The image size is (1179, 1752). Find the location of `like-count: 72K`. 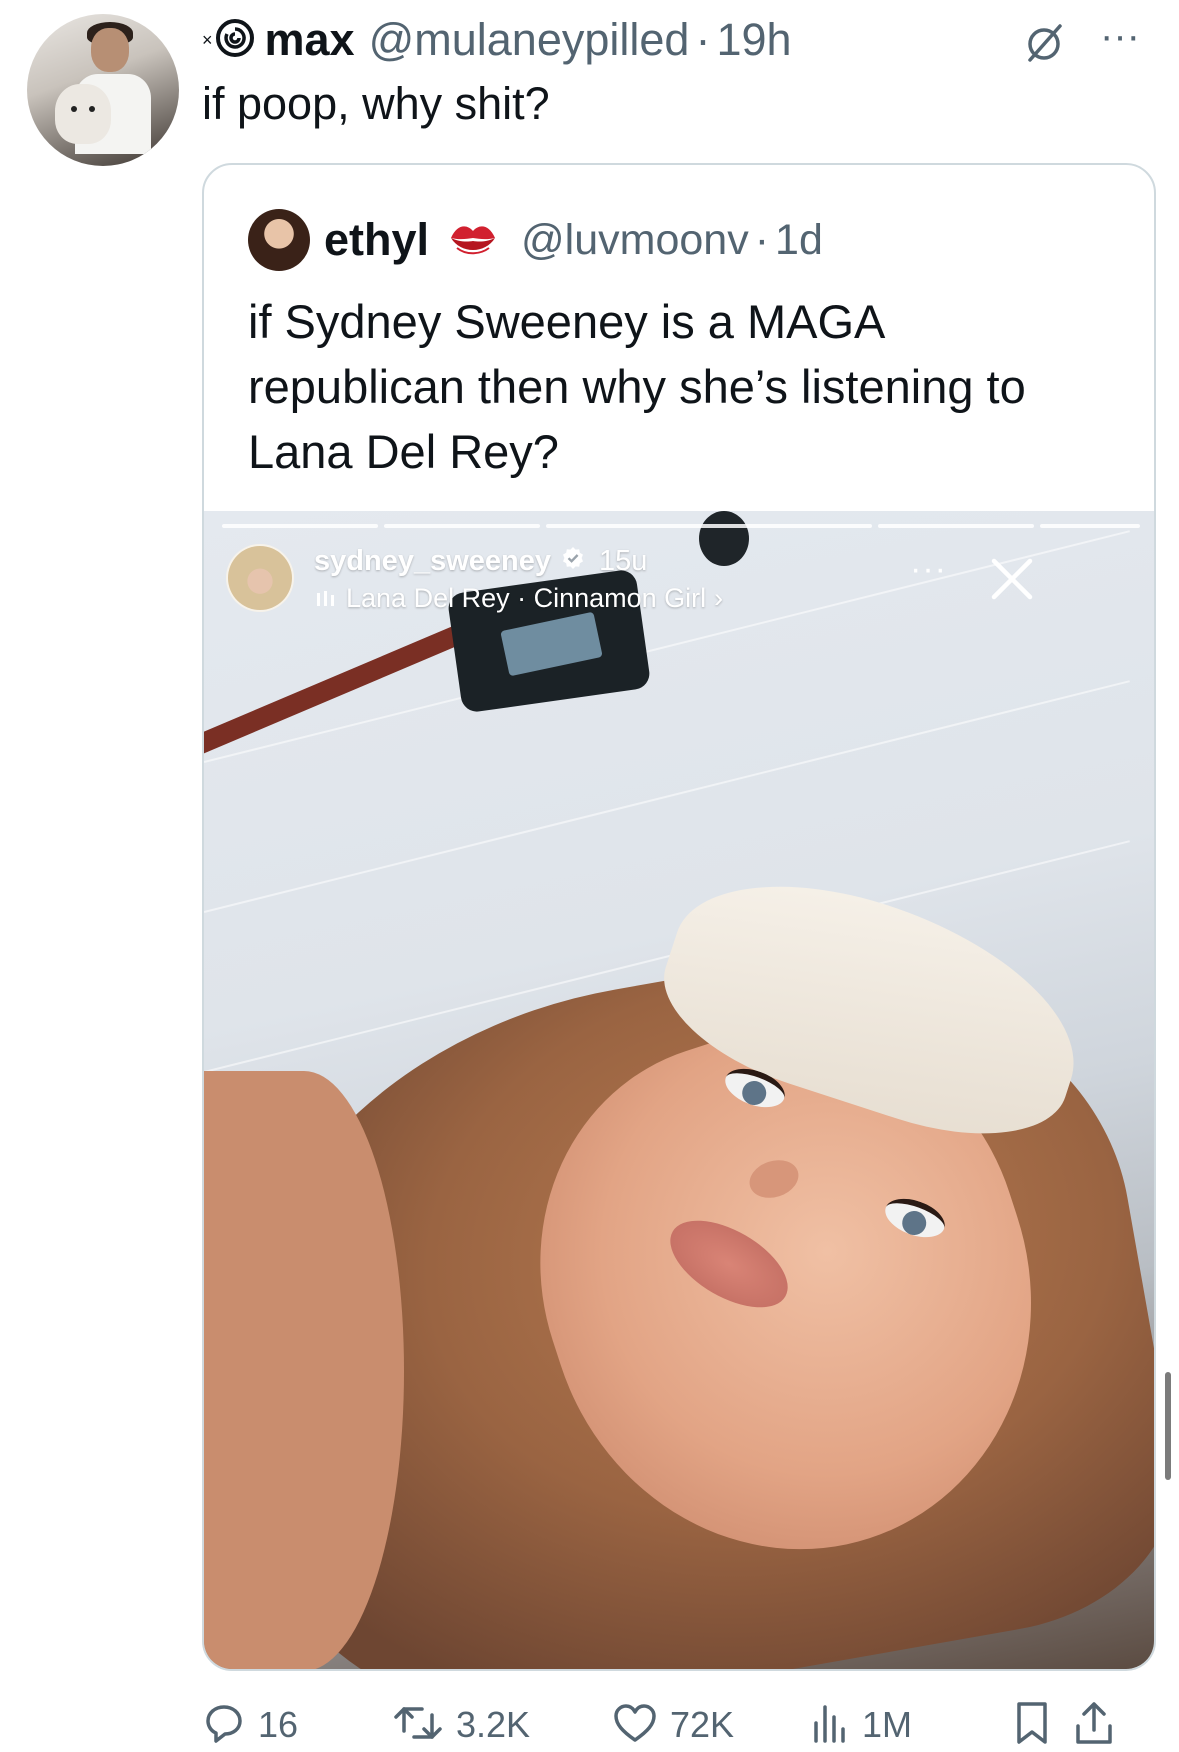

like-count: 72K is located at coordinates (702, 1724).